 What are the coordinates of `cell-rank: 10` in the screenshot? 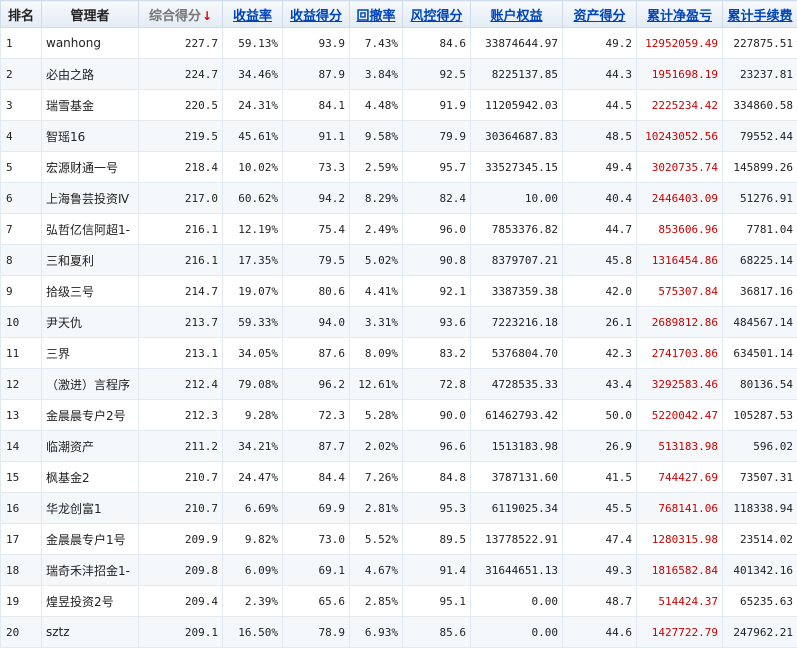 It's located at (21, 322).